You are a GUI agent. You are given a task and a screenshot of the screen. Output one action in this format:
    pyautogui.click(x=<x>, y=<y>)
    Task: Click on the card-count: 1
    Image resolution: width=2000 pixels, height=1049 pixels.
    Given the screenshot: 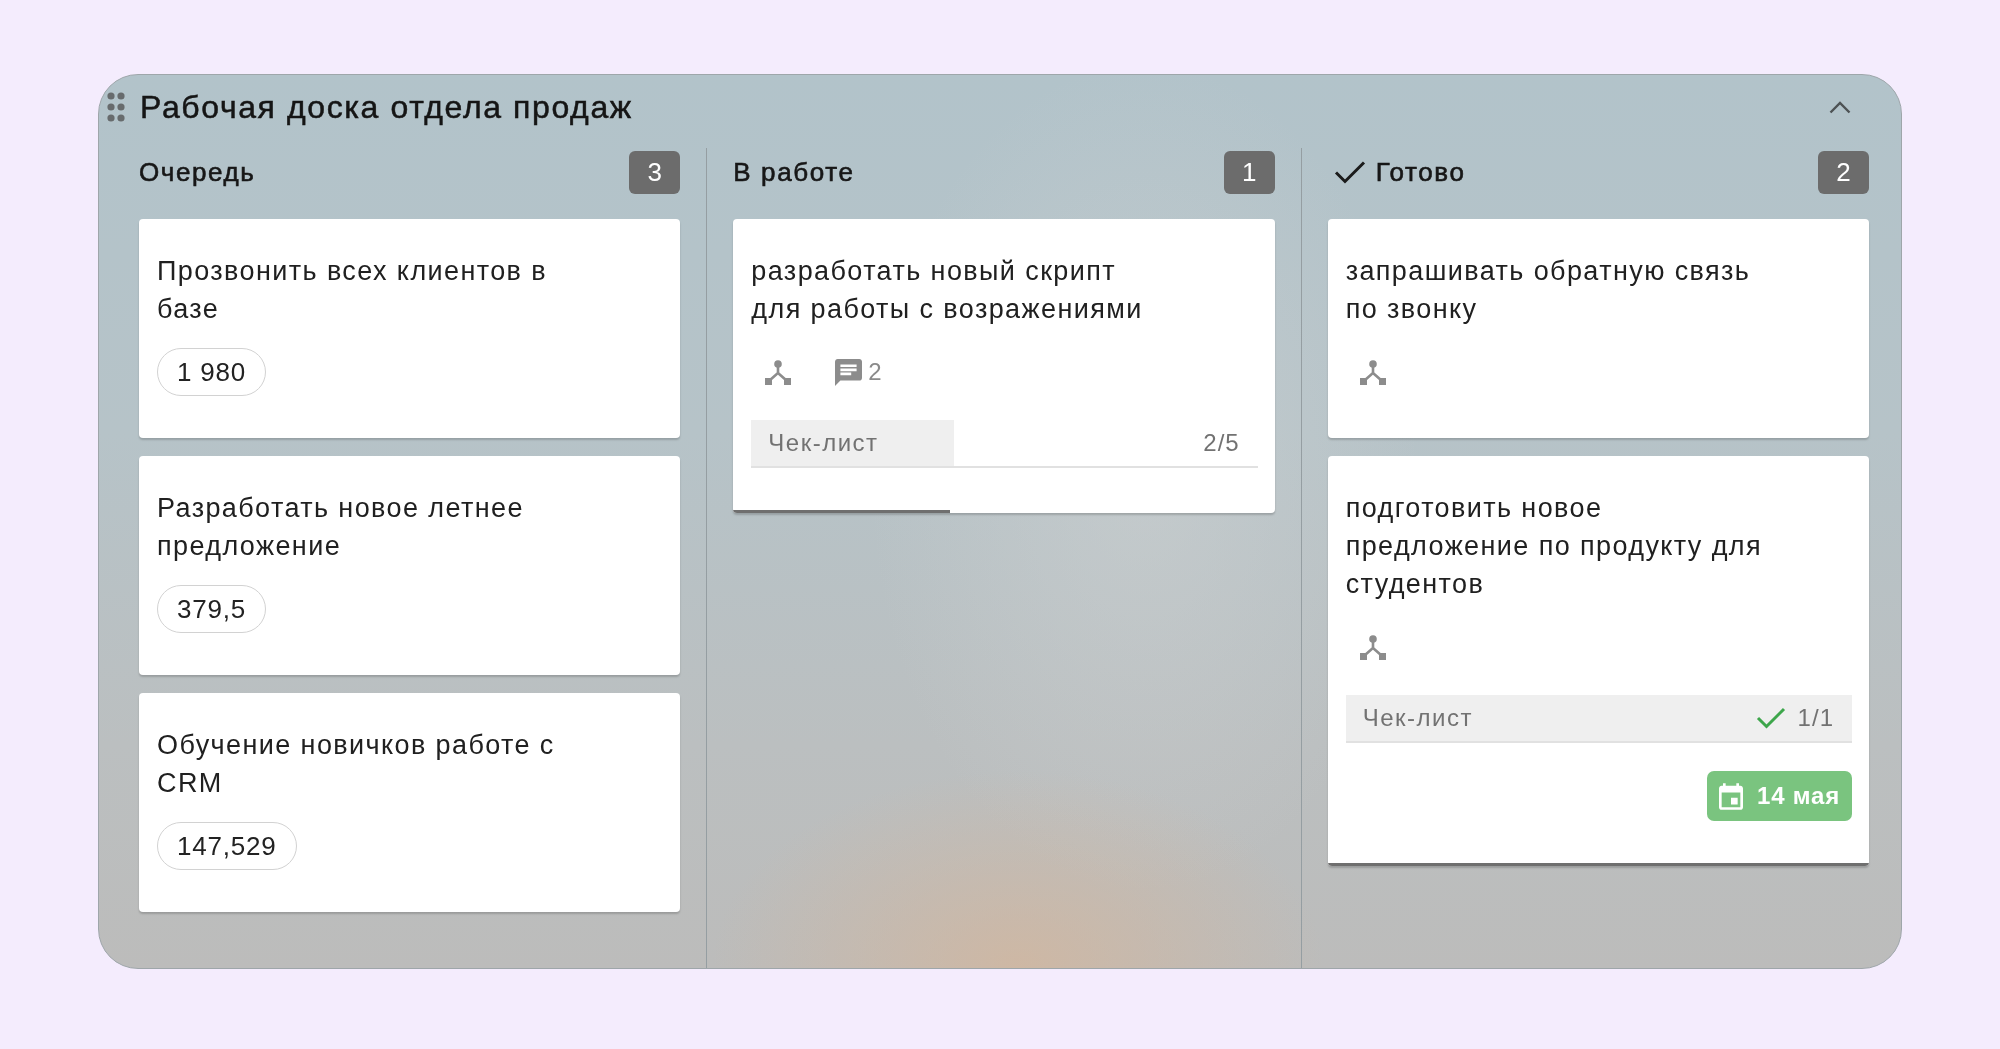 What is the action you would take?
    pyautogui.click(x=1249, y=172)
    